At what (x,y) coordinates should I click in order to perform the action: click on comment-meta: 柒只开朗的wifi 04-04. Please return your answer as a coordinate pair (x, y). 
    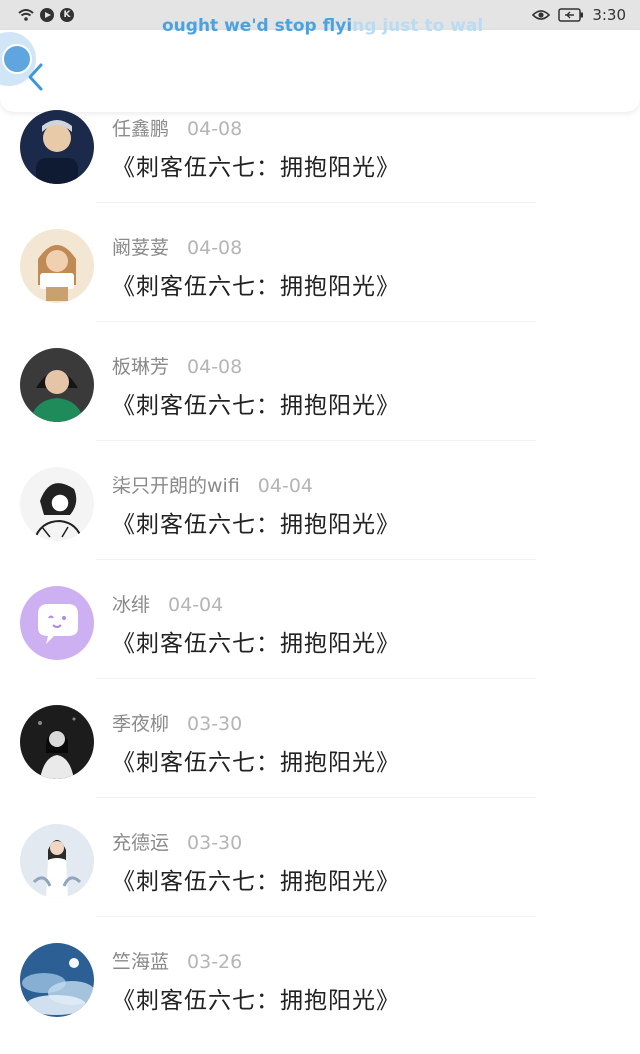
    Looking at the image, I should click on (212, 484).